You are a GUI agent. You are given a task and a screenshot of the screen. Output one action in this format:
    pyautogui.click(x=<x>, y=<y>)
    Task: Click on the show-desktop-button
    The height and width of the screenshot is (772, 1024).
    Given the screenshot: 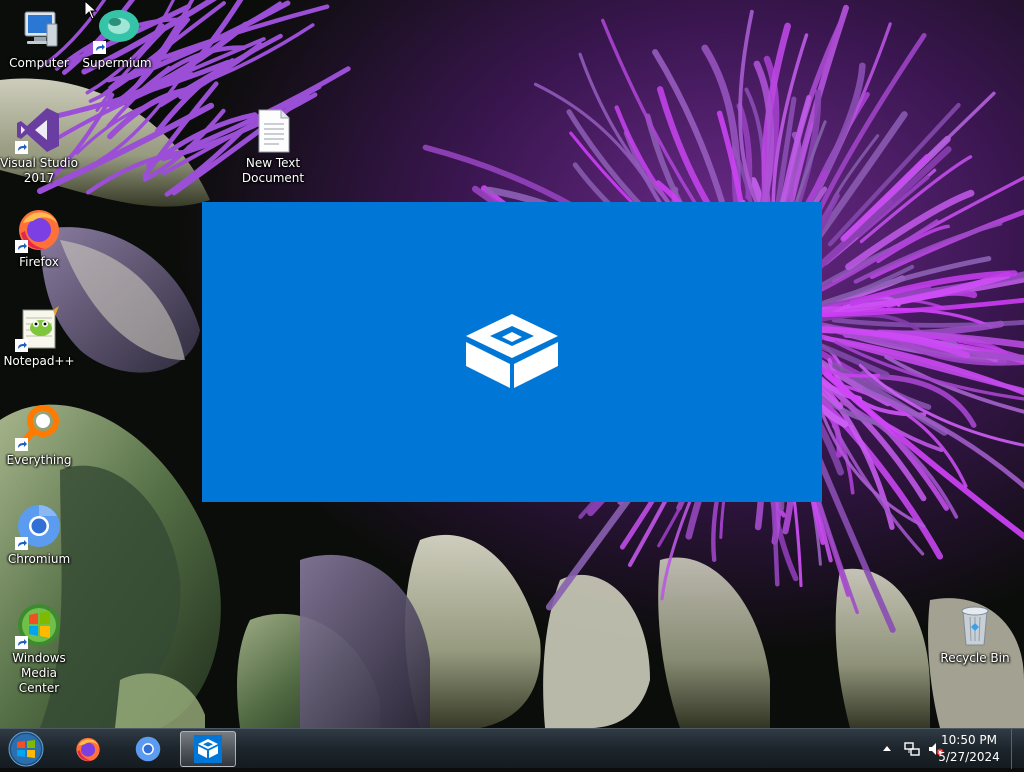 What is the action you would take?
    pyautogui.click(x=1017, y=749)
    